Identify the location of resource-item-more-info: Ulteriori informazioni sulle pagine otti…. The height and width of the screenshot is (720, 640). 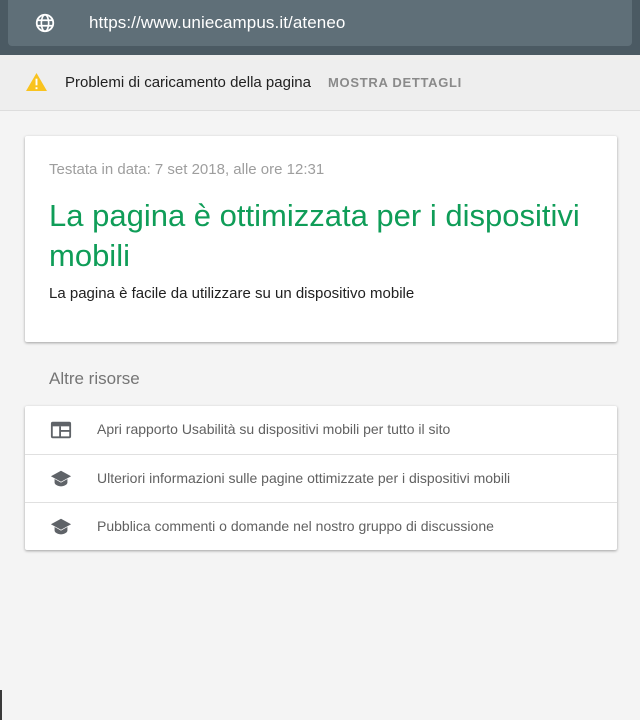
(321, 478).